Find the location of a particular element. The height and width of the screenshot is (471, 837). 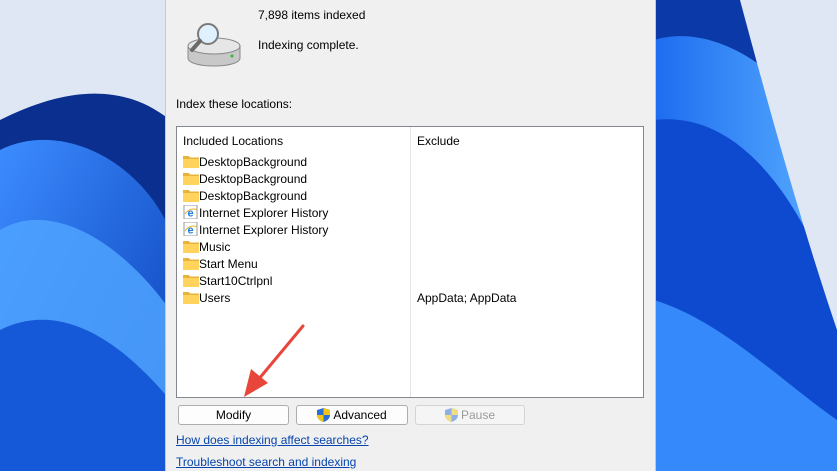

exclude-header: Exclude is located at coordinates (438, 141).